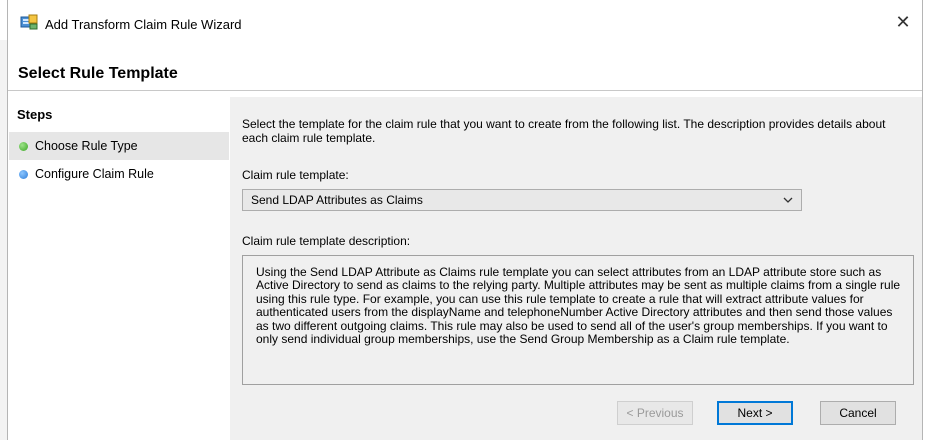 The width and height of the screenshot is (929, 440). I want to click on window-title: Add Transform Claim Rule Wizard, so click(143, 24).